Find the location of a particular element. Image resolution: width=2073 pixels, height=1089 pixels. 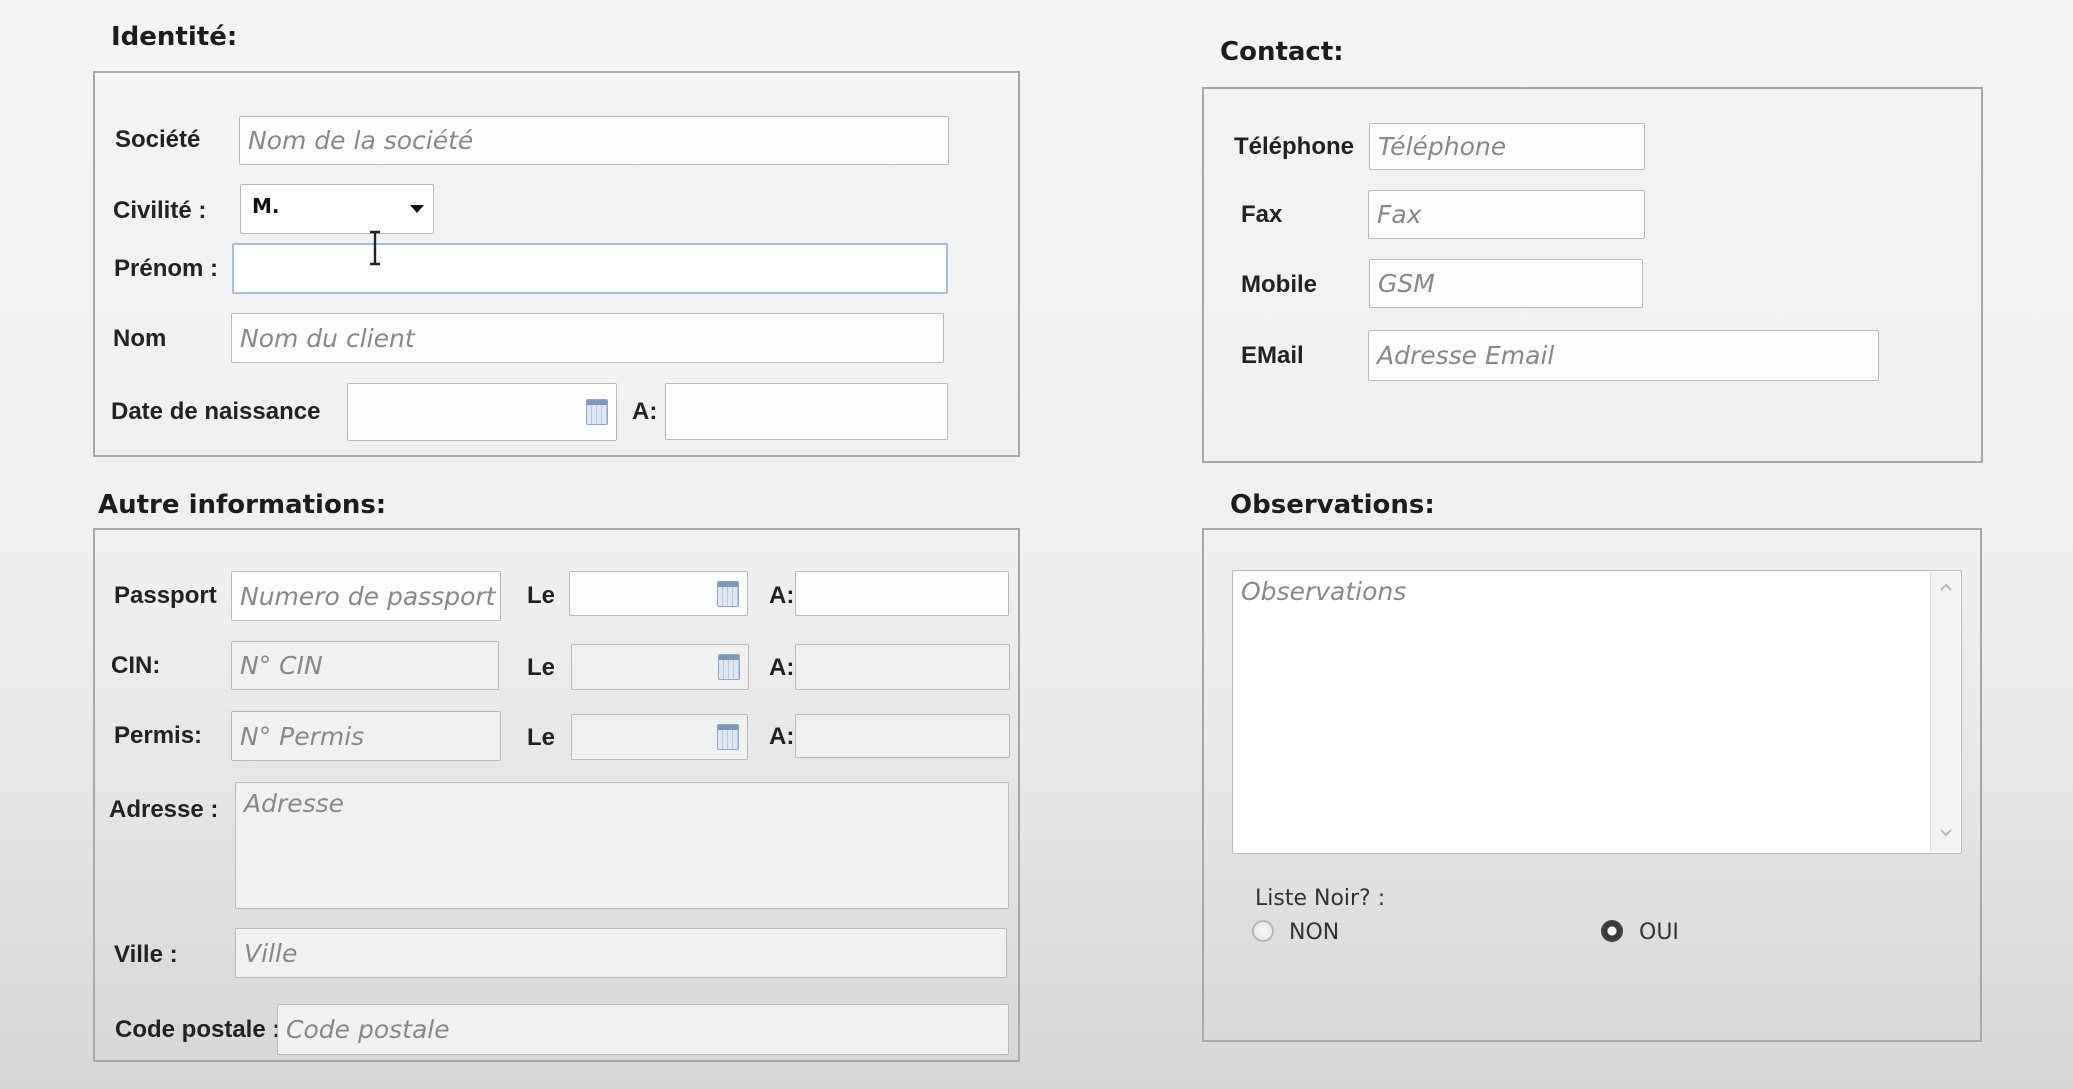

permis-label: Permis: is located at coordinates (158, 735).